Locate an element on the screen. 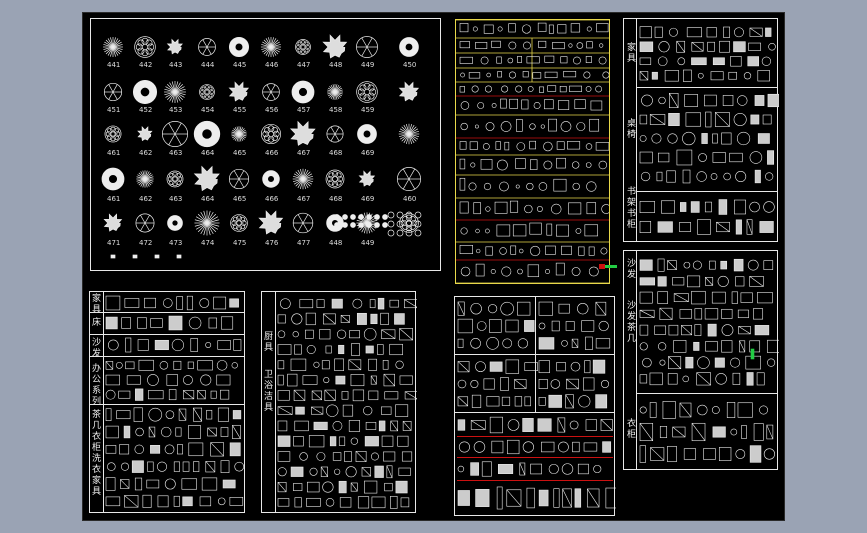 This screenshot has height=533, width=867. green-marker is located at coordinates (610, 266).